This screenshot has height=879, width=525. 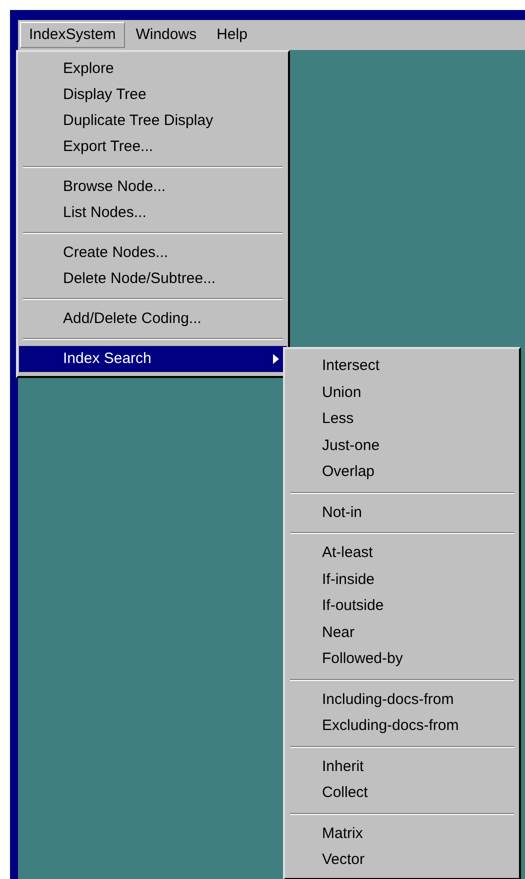 I want to click on submenu-item: Inherit, so click(x=402, y=767).